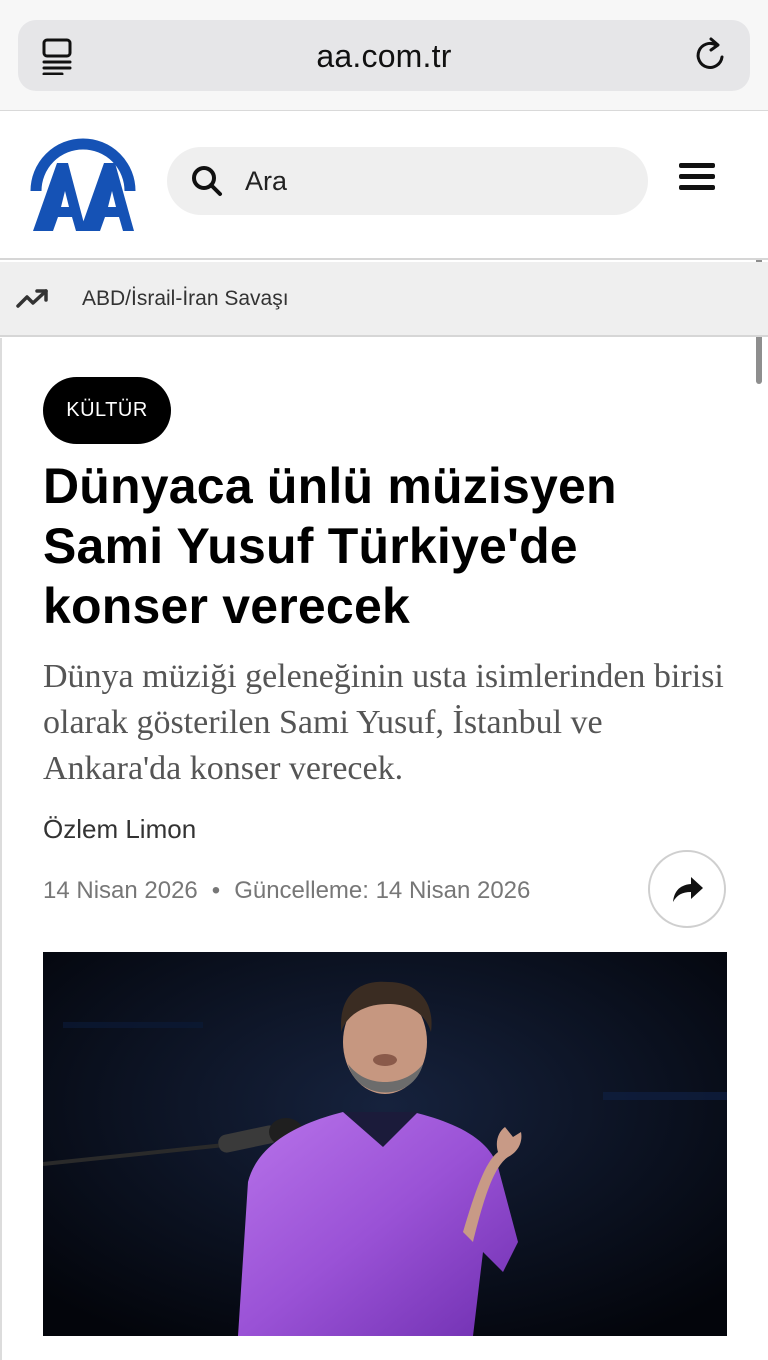  I want to click on share-button, so click(687, 889).